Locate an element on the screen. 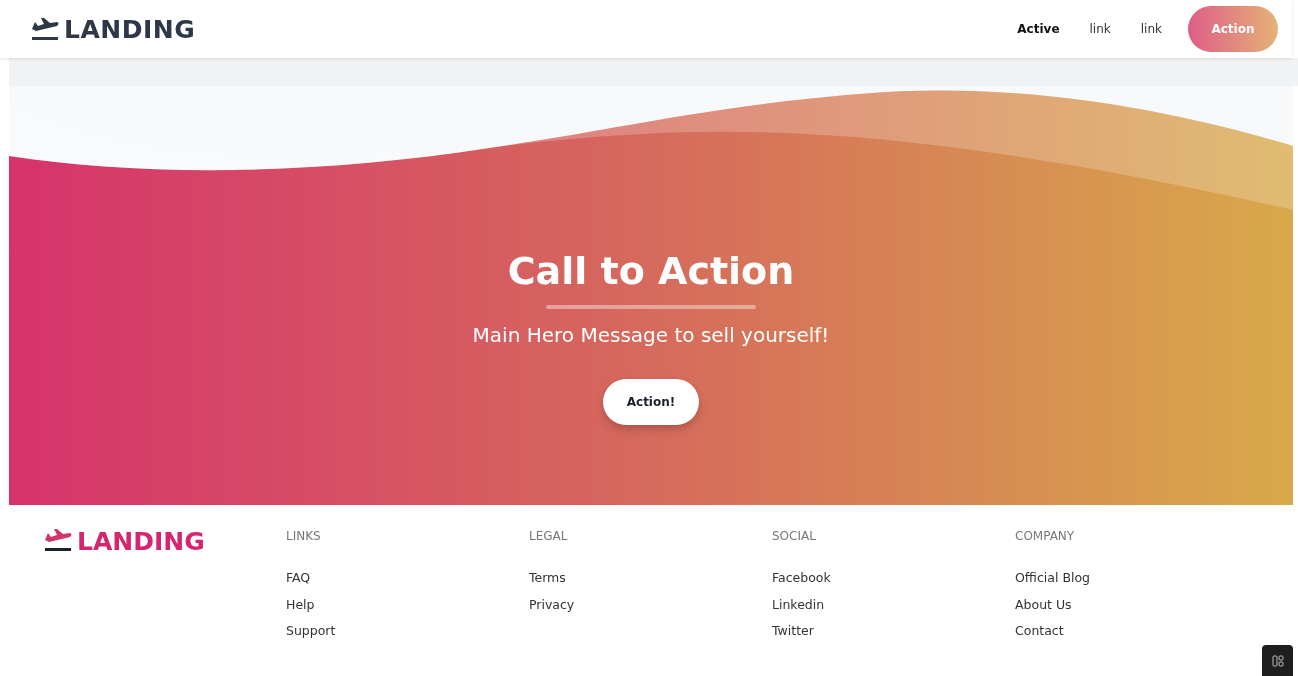  layout-icon is located at coordinates (1277, 660).